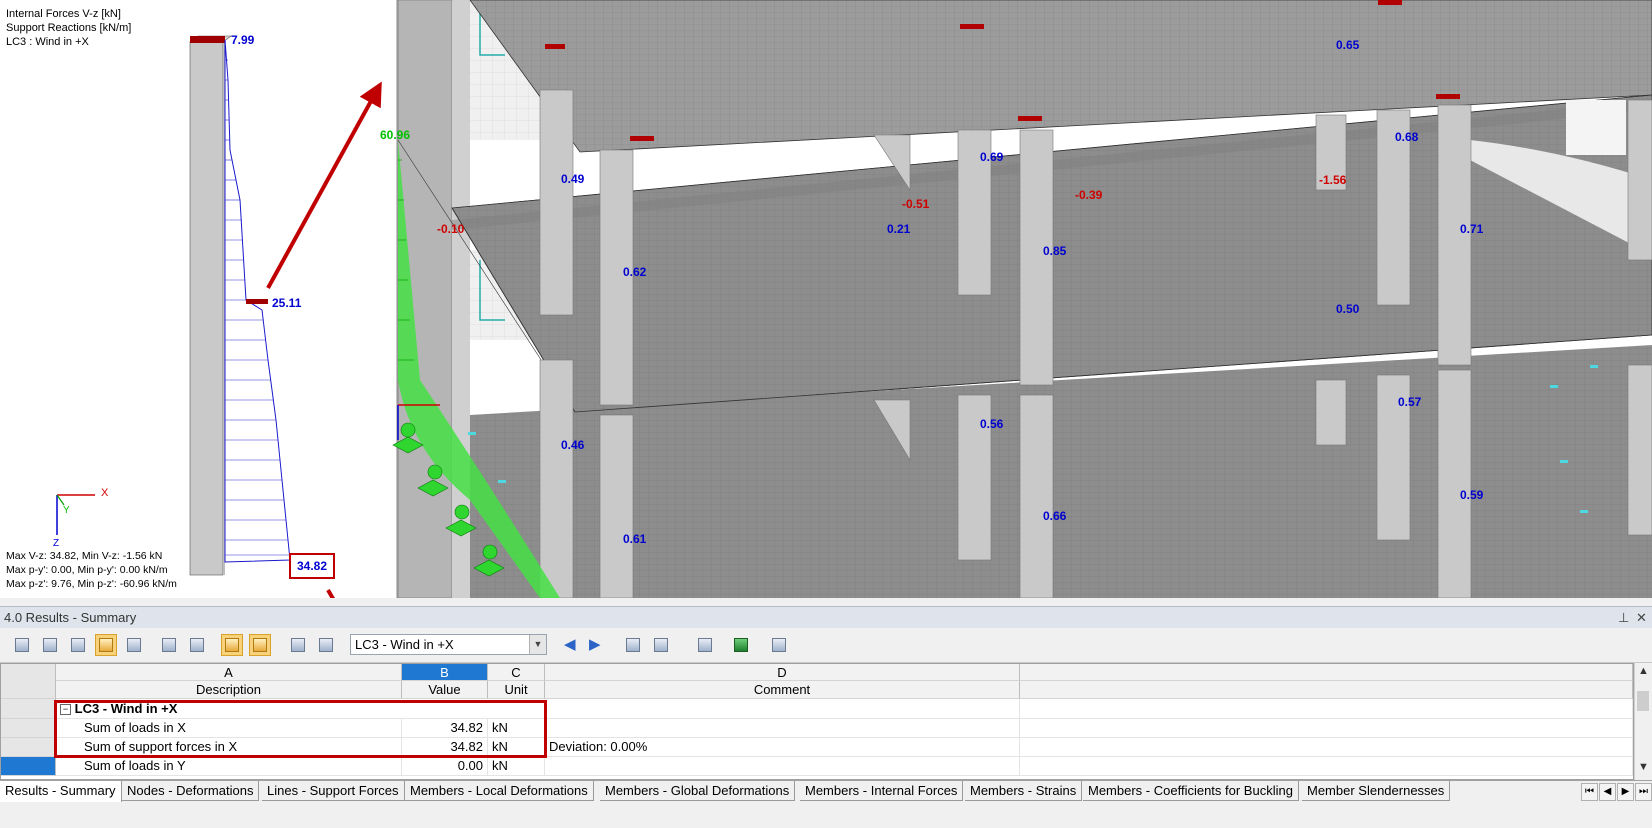 This screenshot has width=1652, height=828. I want to click on tab-navigation: ⏮ ◀ ▶ ⏭, so click(1616, 791).